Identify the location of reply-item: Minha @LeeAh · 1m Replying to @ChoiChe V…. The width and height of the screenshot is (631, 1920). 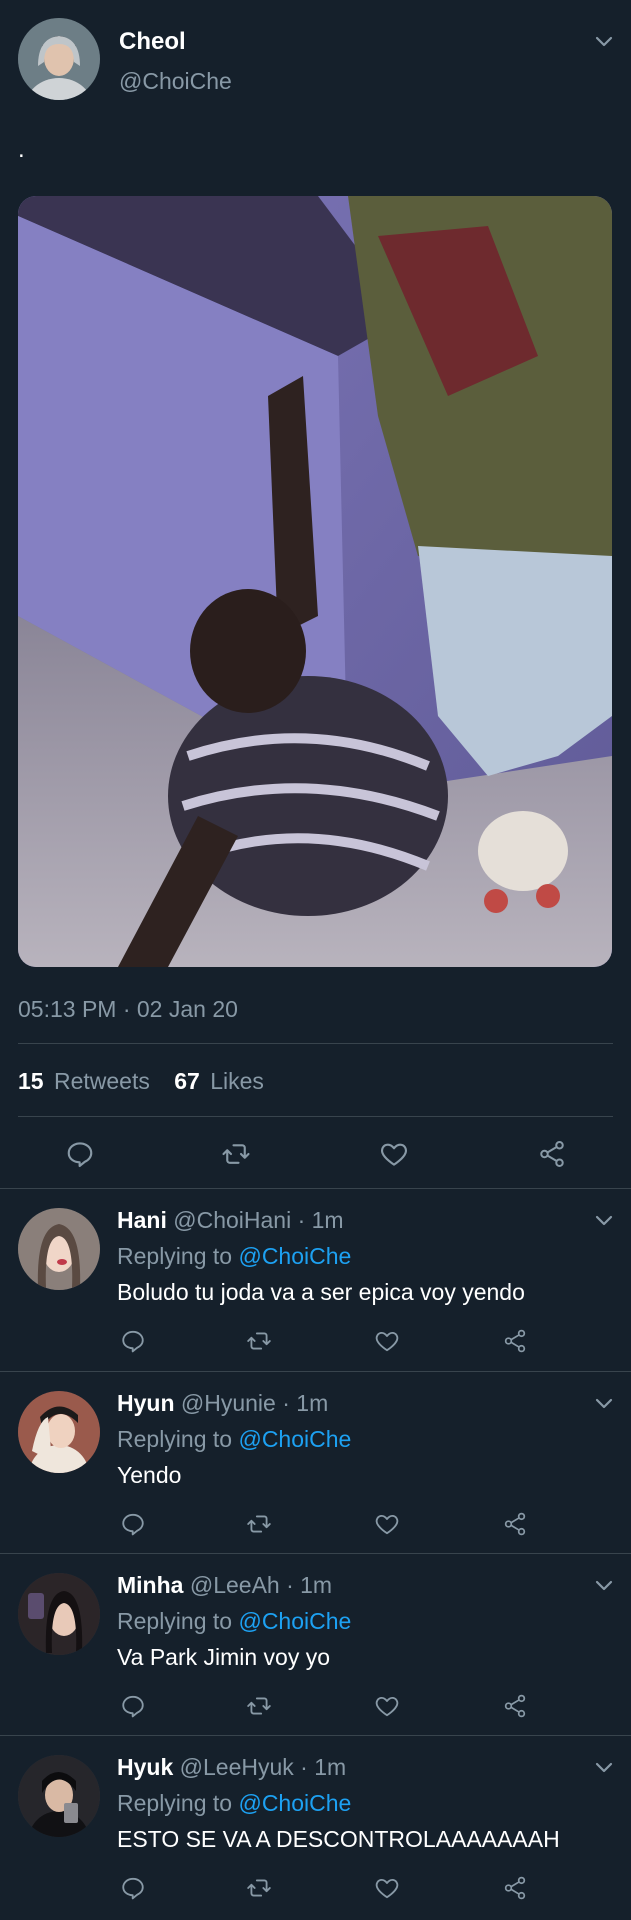
(315, 1645).